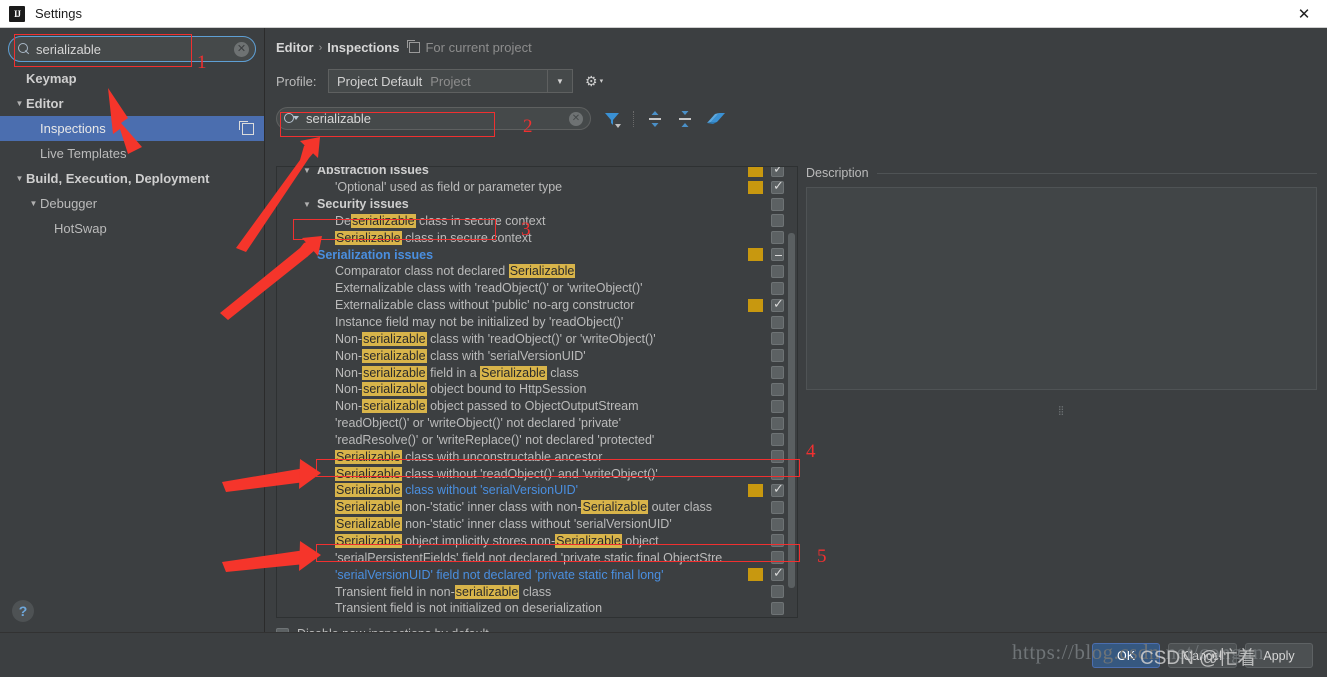 This screenshot has height=677, width=1327. What do you see at coordinates (411, 118) in the screenshot?
I see `inspection-search-input` at bounding box center [411, 118].